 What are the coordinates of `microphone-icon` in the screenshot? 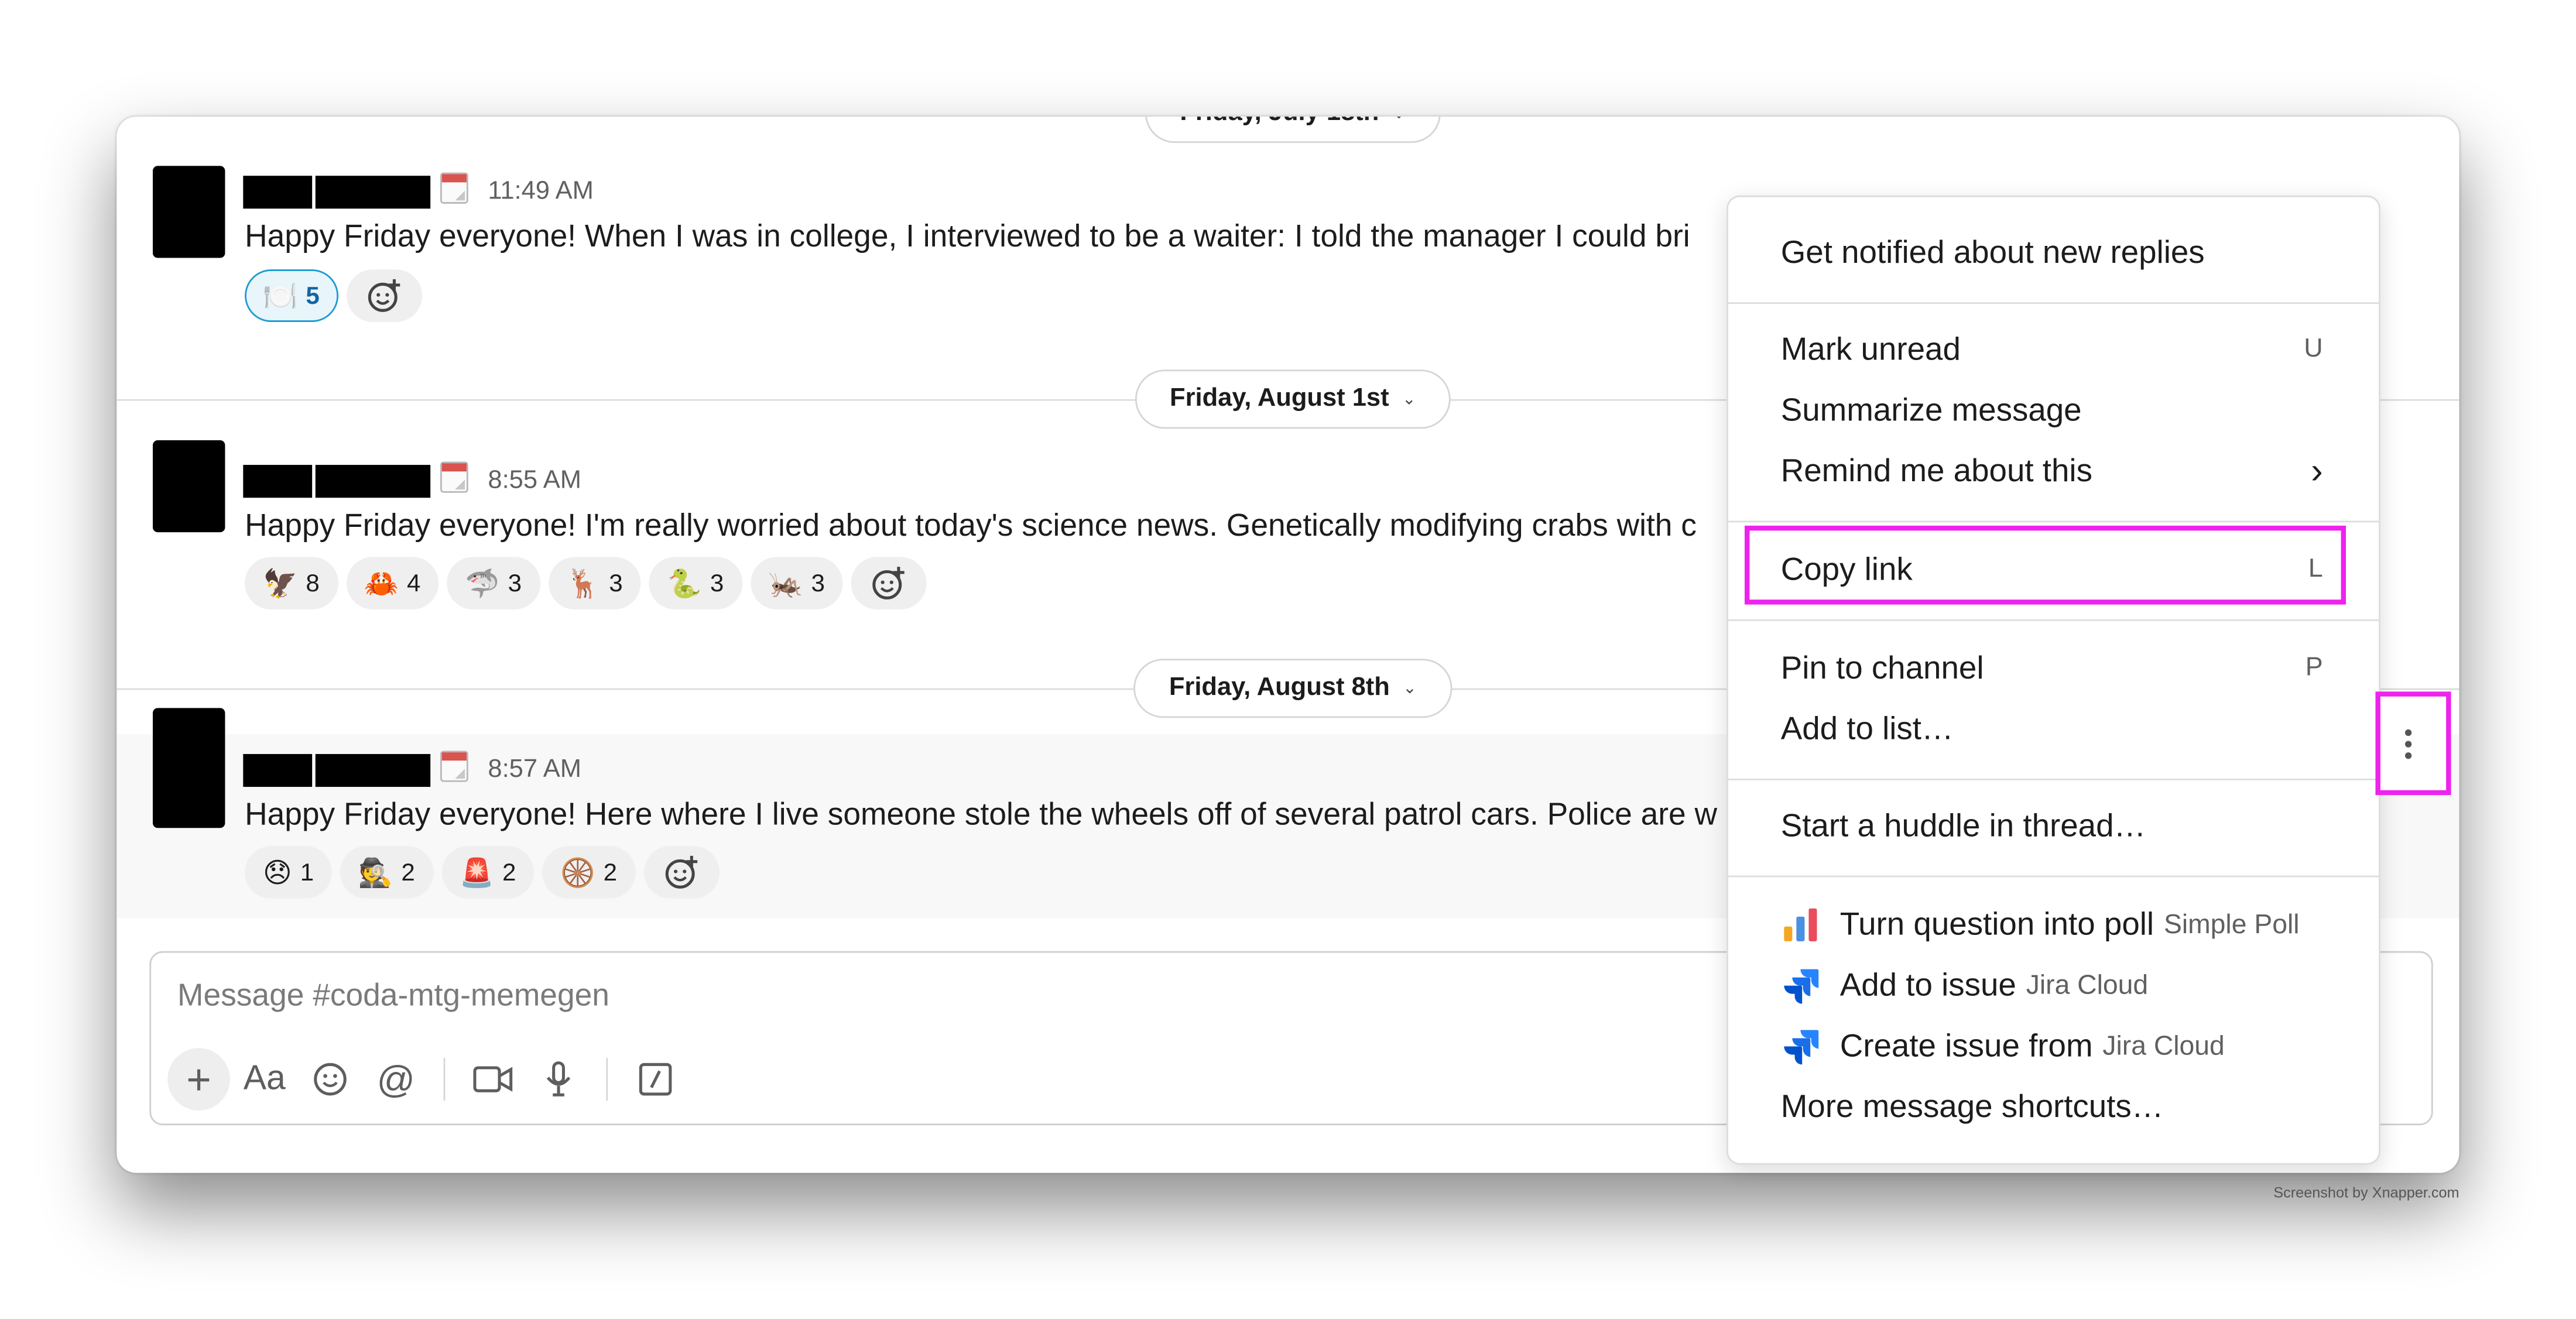 It's located at (558, 1079).